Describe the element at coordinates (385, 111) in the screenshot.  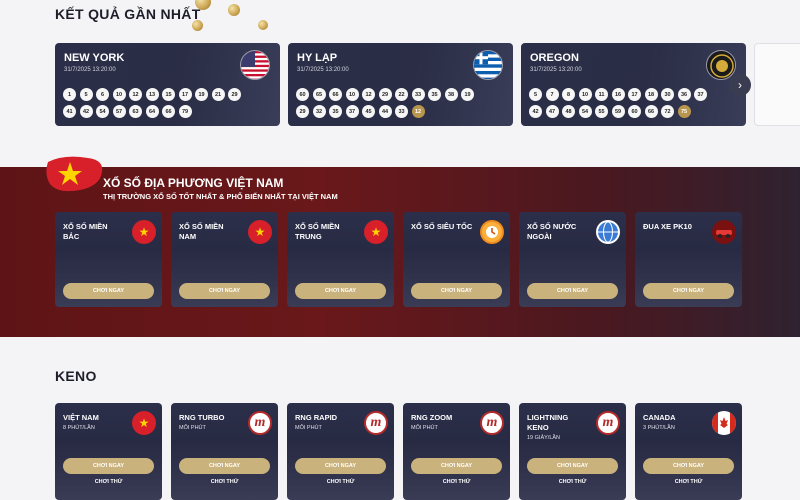
I see `result-ball: 44` at that location.